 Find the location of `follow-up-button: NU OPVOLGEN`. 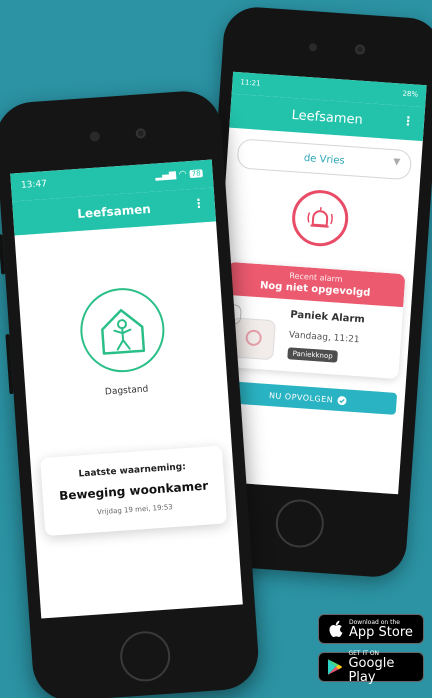

follow-up-button: NU OPVOLGEN is located at coordinates (308, 397).